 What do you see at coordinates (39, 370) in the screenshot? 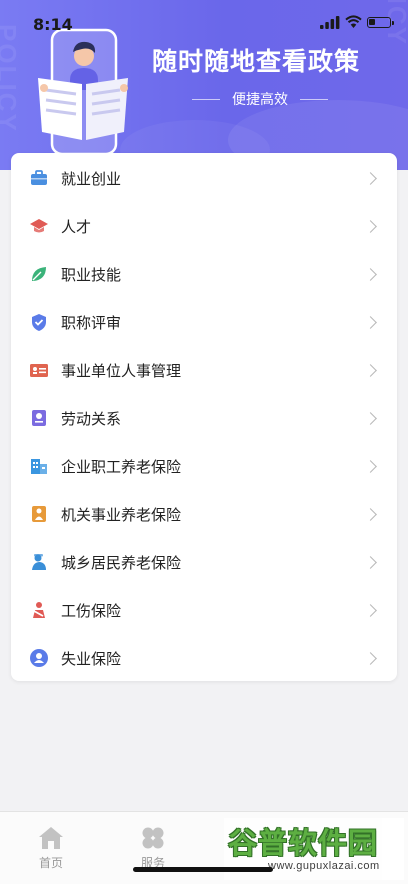
I see `id-card-icon` at bounding box center [39, 370].